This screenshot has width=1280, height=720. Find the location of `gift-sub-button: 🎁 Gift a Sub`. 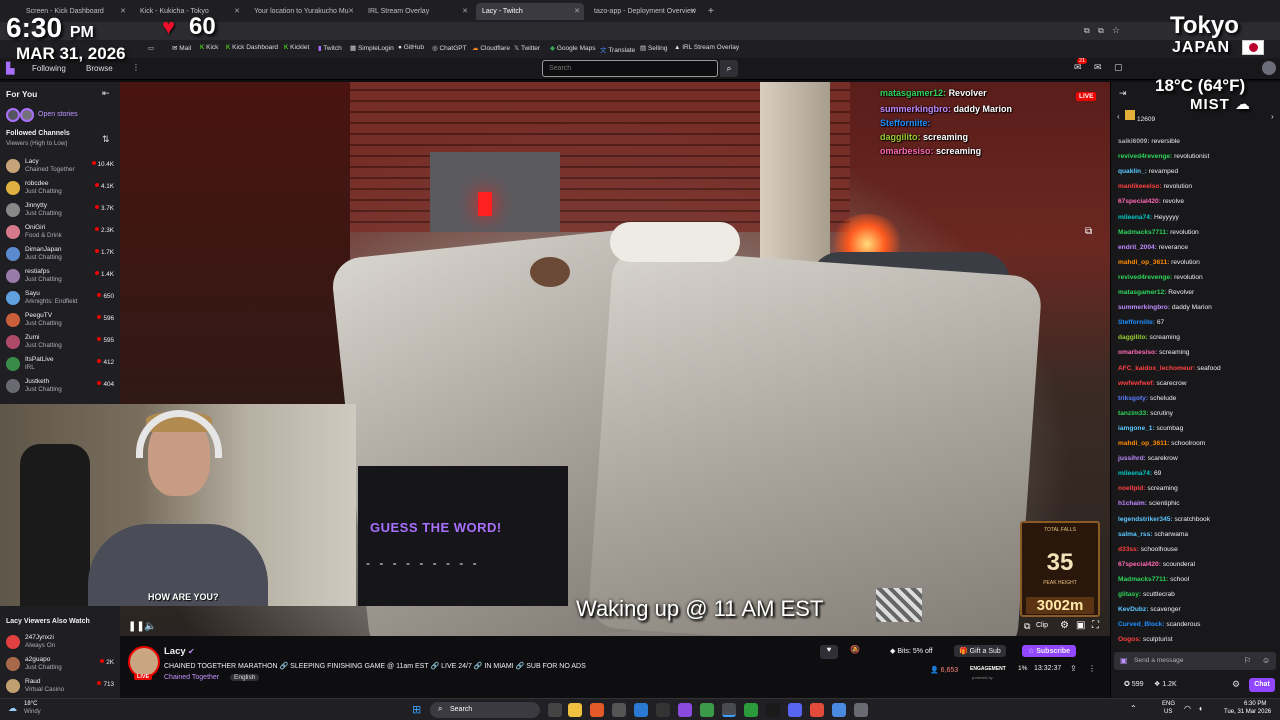

gift-sub-button: 🎁 Gift a Sub is located at coordinates (980, 651).